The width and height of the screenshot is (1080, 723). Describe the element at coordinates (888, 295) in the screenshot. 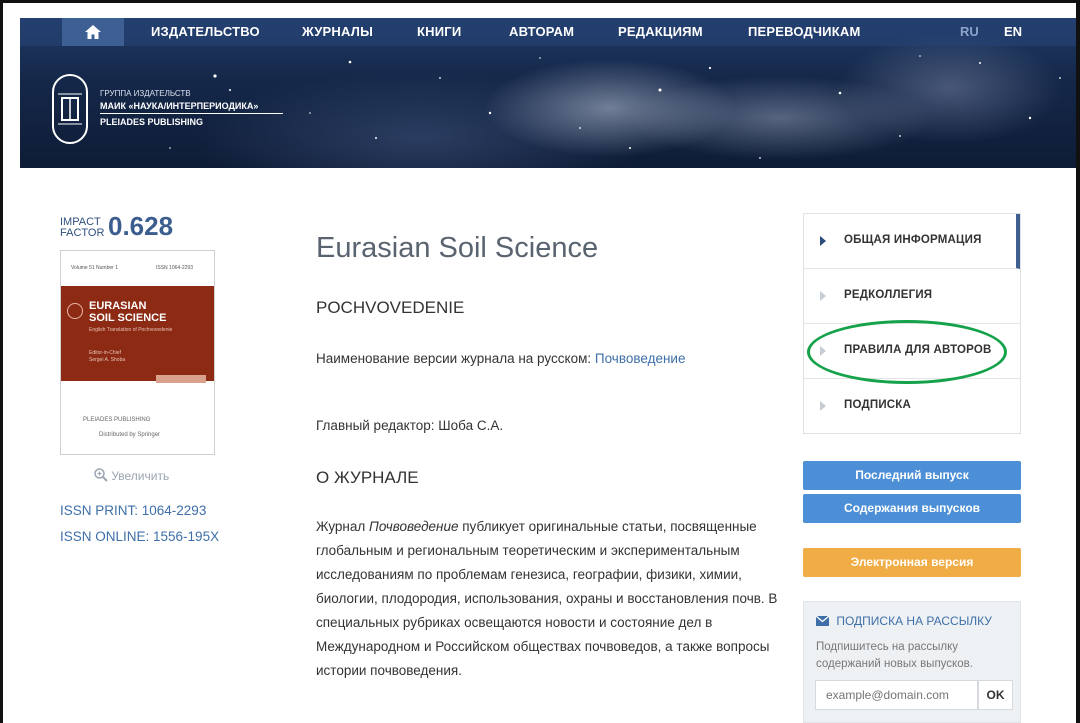

I see `menu-label-editorial-board: РЕДКОЛЛЕГИЯ` at that location.